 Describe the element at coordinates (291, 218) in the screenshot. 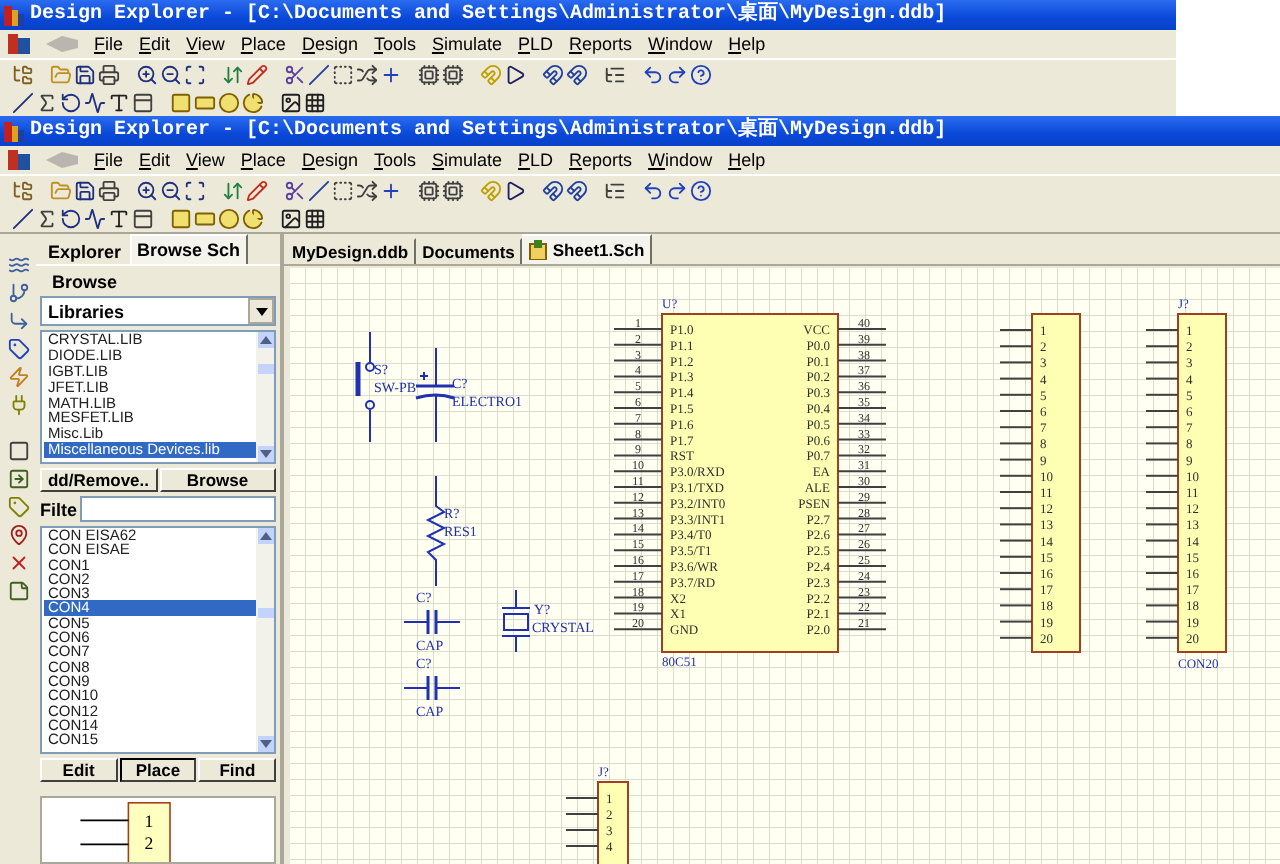

I see `image-icon` at that location.